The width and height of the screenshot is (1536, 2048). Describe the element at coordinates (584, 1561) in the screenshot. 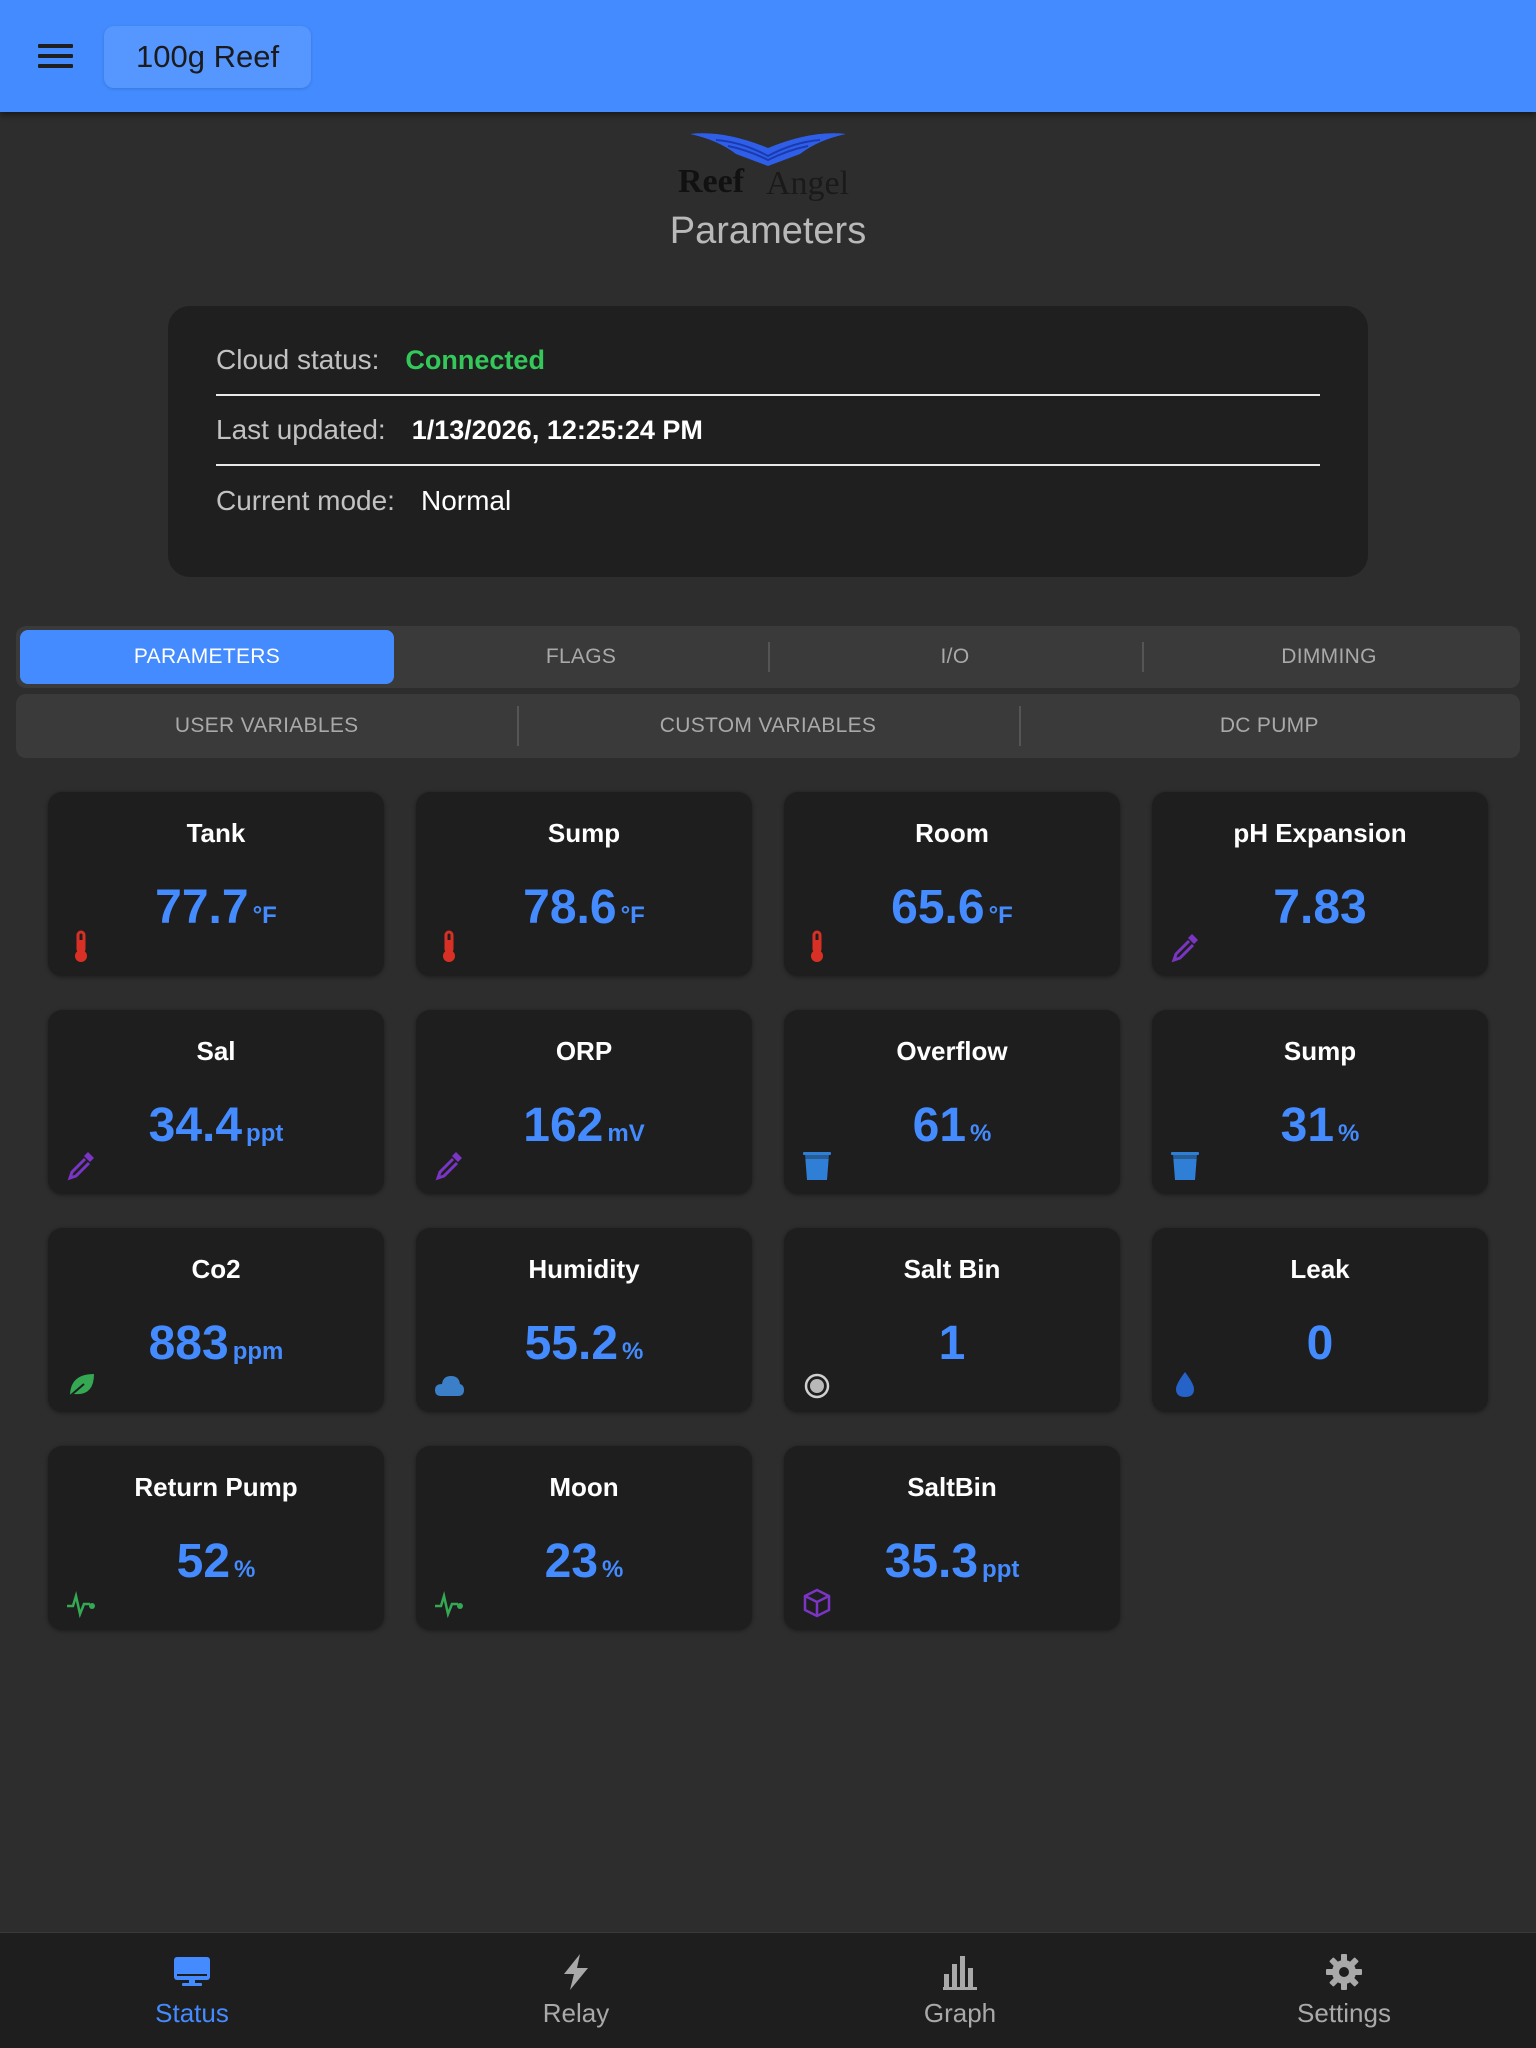

I see `parameter-value: 23%` at that location.